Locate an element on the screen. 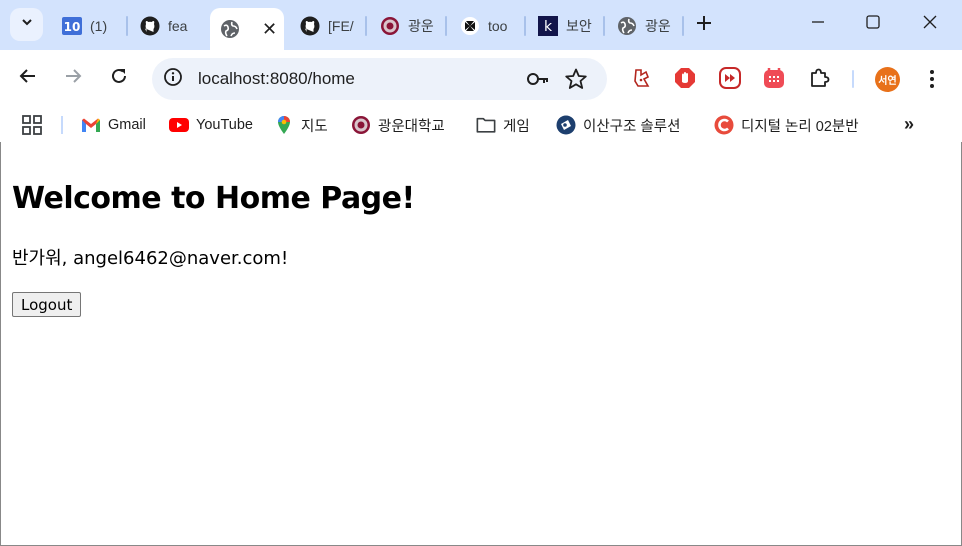 The width and height of the screenshot is (962, 546). tab-4: [FE/ is located at coordinates (324, 26).